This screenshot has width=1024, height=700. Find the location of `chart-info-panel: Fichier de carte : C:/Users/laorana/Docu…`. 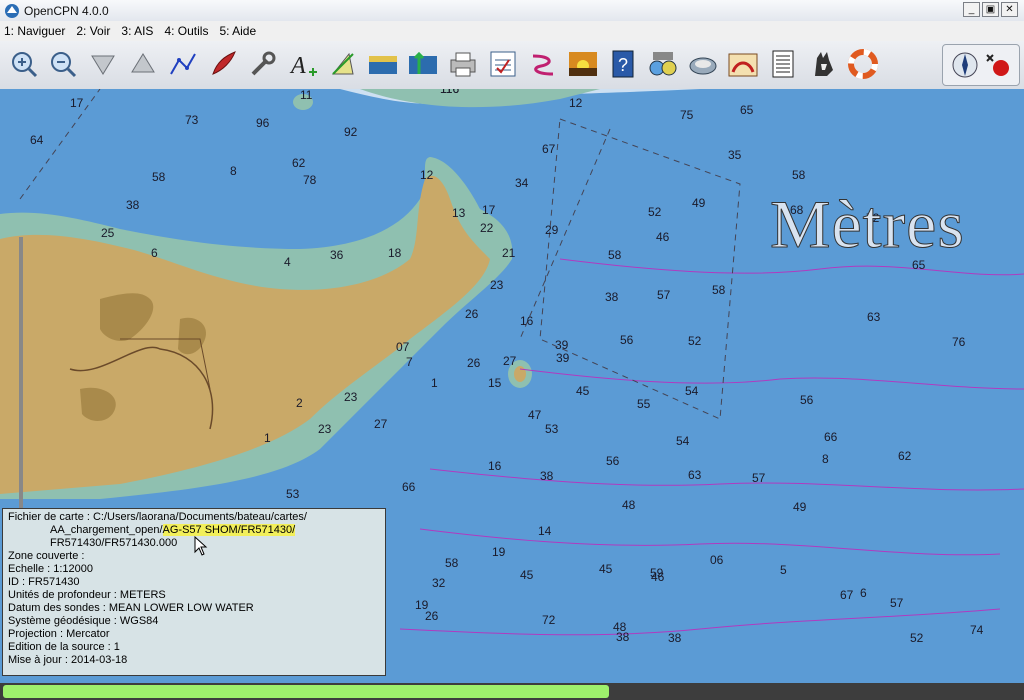

chart-info-panel: Fichier de carte : C:/Users/laorana/Docu… is located at coordinates (194, 592).